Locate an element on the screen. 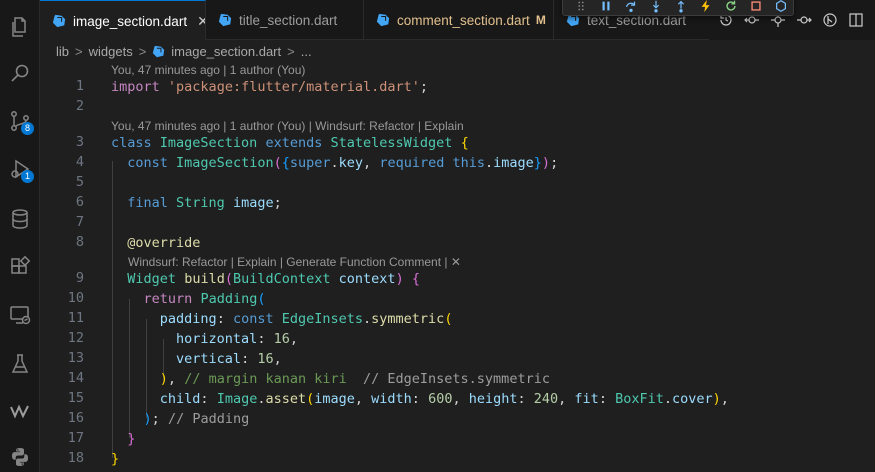 Image resolution: width=875 pixels, height=472 pixels. step-out-icon is located at coordinates (681, 7).